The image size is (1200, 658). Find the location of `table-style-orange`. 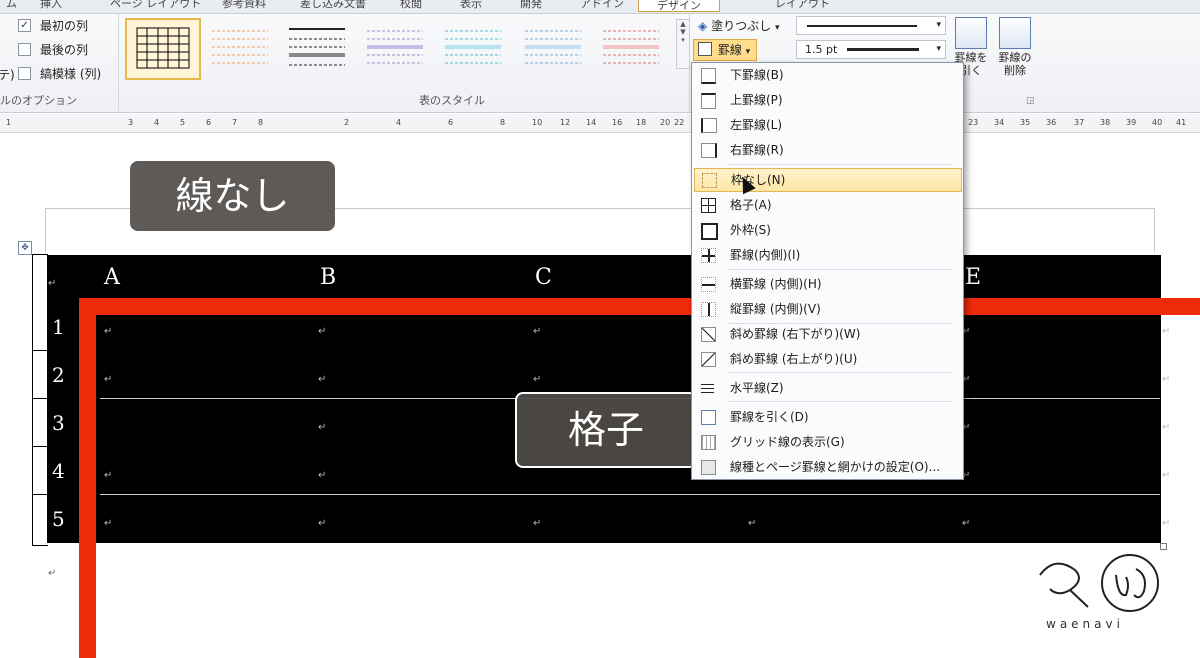

table-style-orange is located at coordinates (240, 48).